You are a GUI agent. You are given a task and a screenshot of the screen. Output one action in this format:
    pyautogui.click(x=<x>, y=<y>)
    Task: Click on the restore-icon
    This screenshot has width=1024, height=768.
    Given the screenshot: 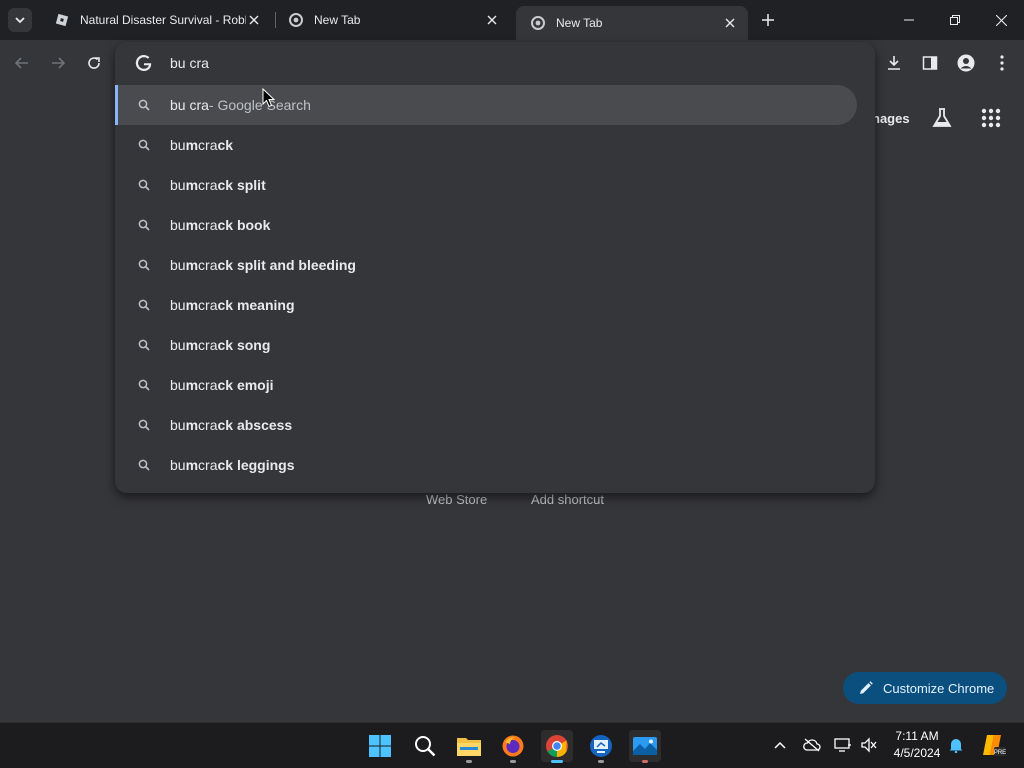 What is the action you would take?
    pyautogui.click(x=955, y=20)
    